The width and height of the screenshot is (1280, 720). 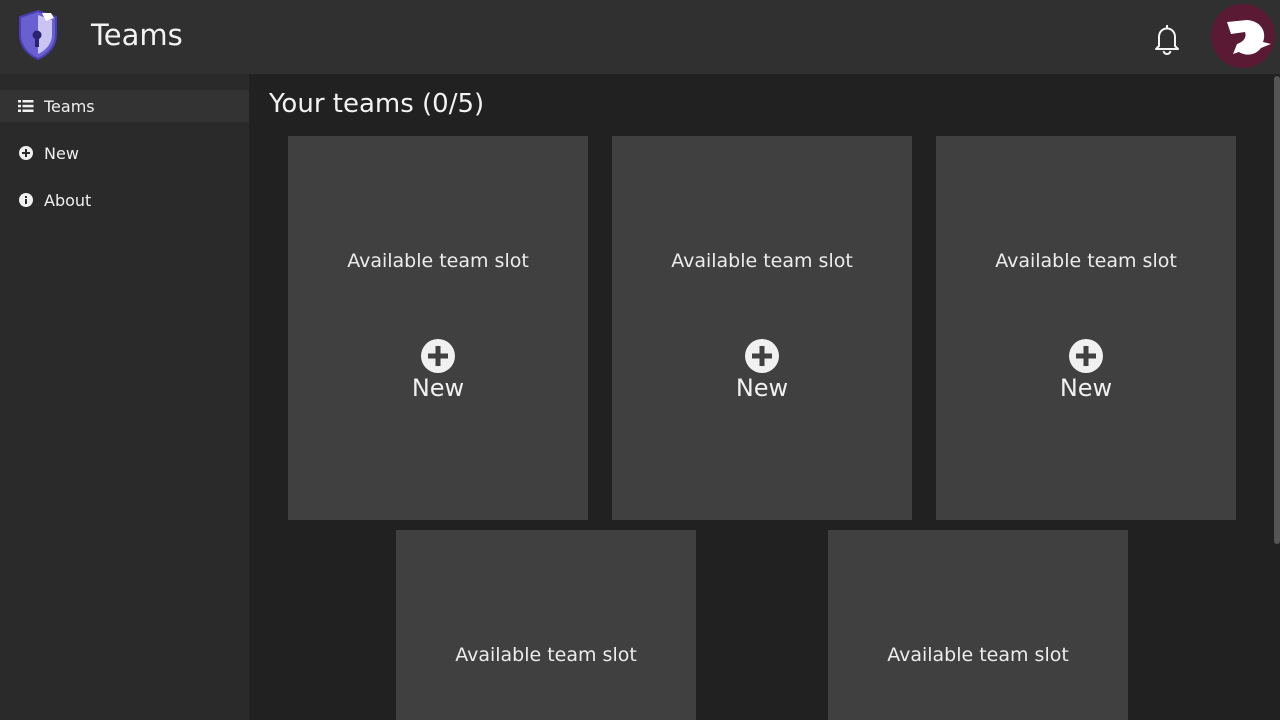 What do you see at coordinates (137, 35) in the screenshot?
I see `app-title: Teams` at bounding box center [137, 35].